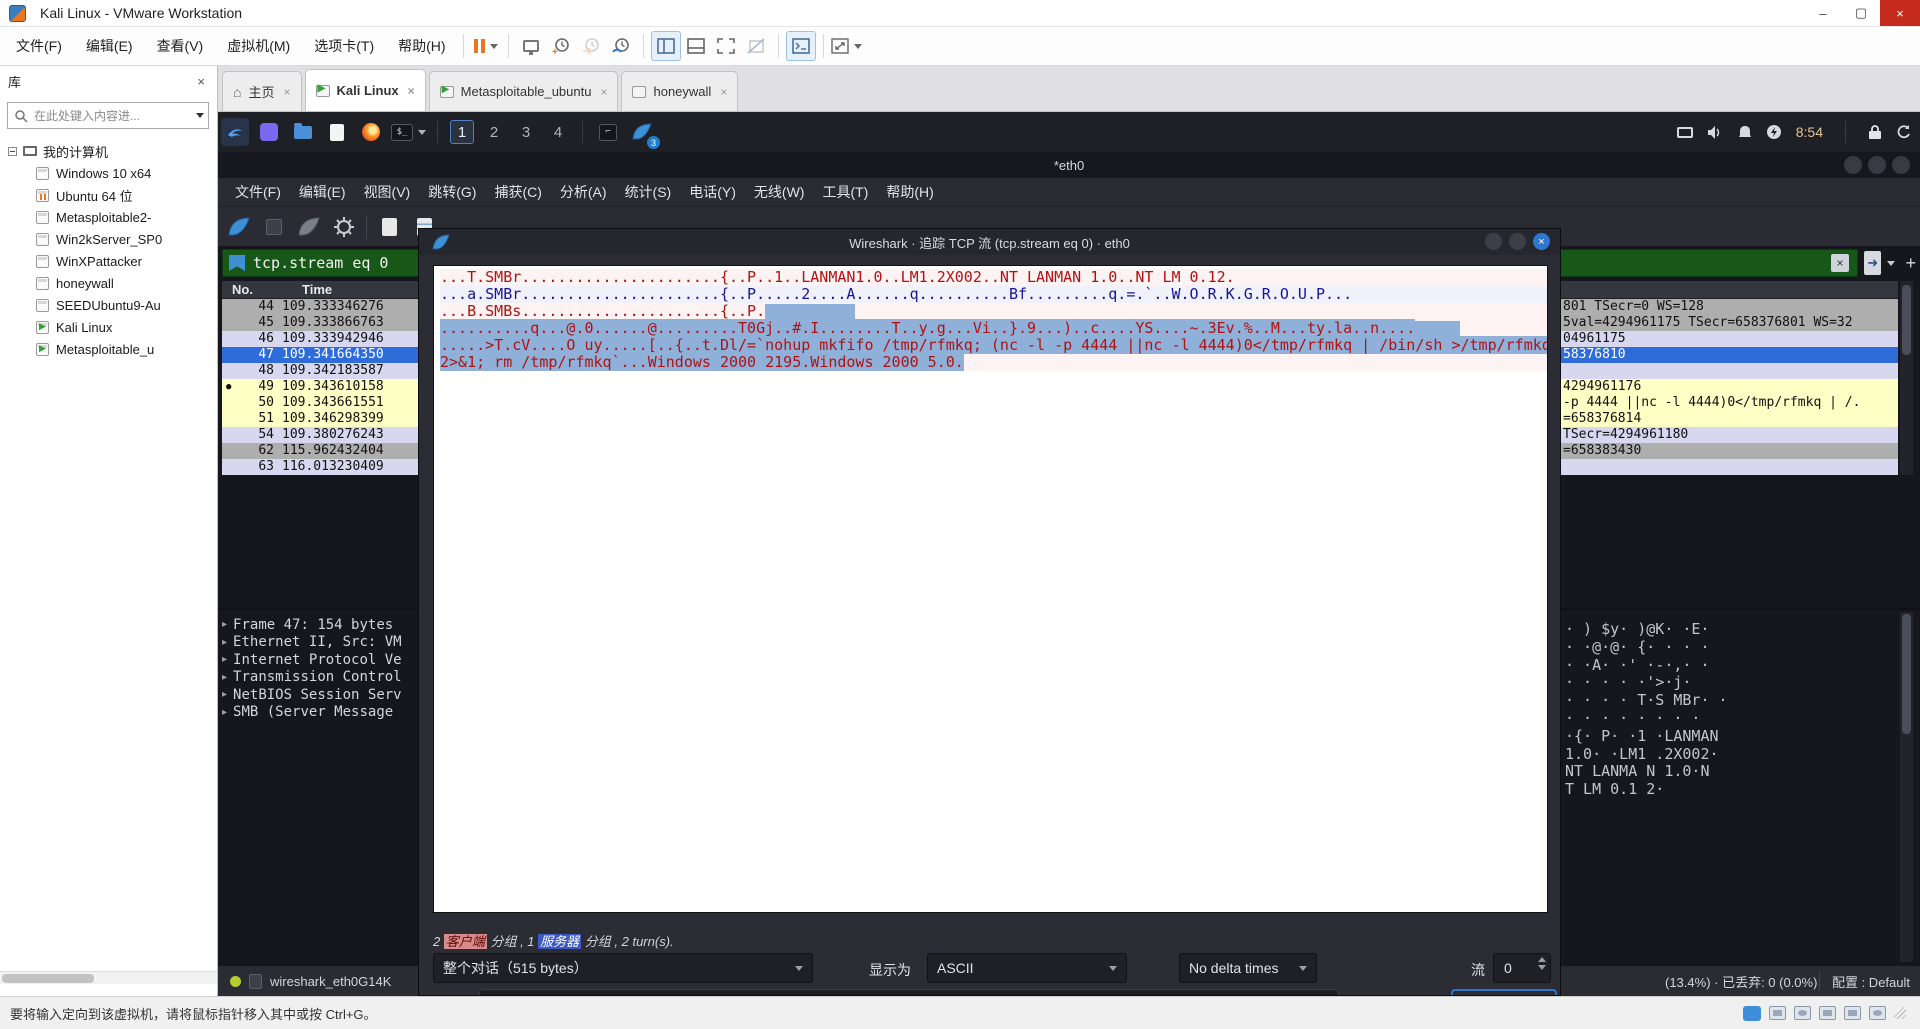 This screenshot has height=1029, width=1920. I want to click on packet-row-info: 04961175, so click(1729, 339).